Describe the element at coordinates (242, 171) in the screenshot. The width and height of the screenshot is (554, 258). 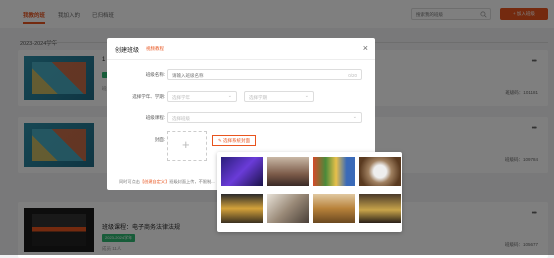
I see `cover-option-isometric-tech` at that location.